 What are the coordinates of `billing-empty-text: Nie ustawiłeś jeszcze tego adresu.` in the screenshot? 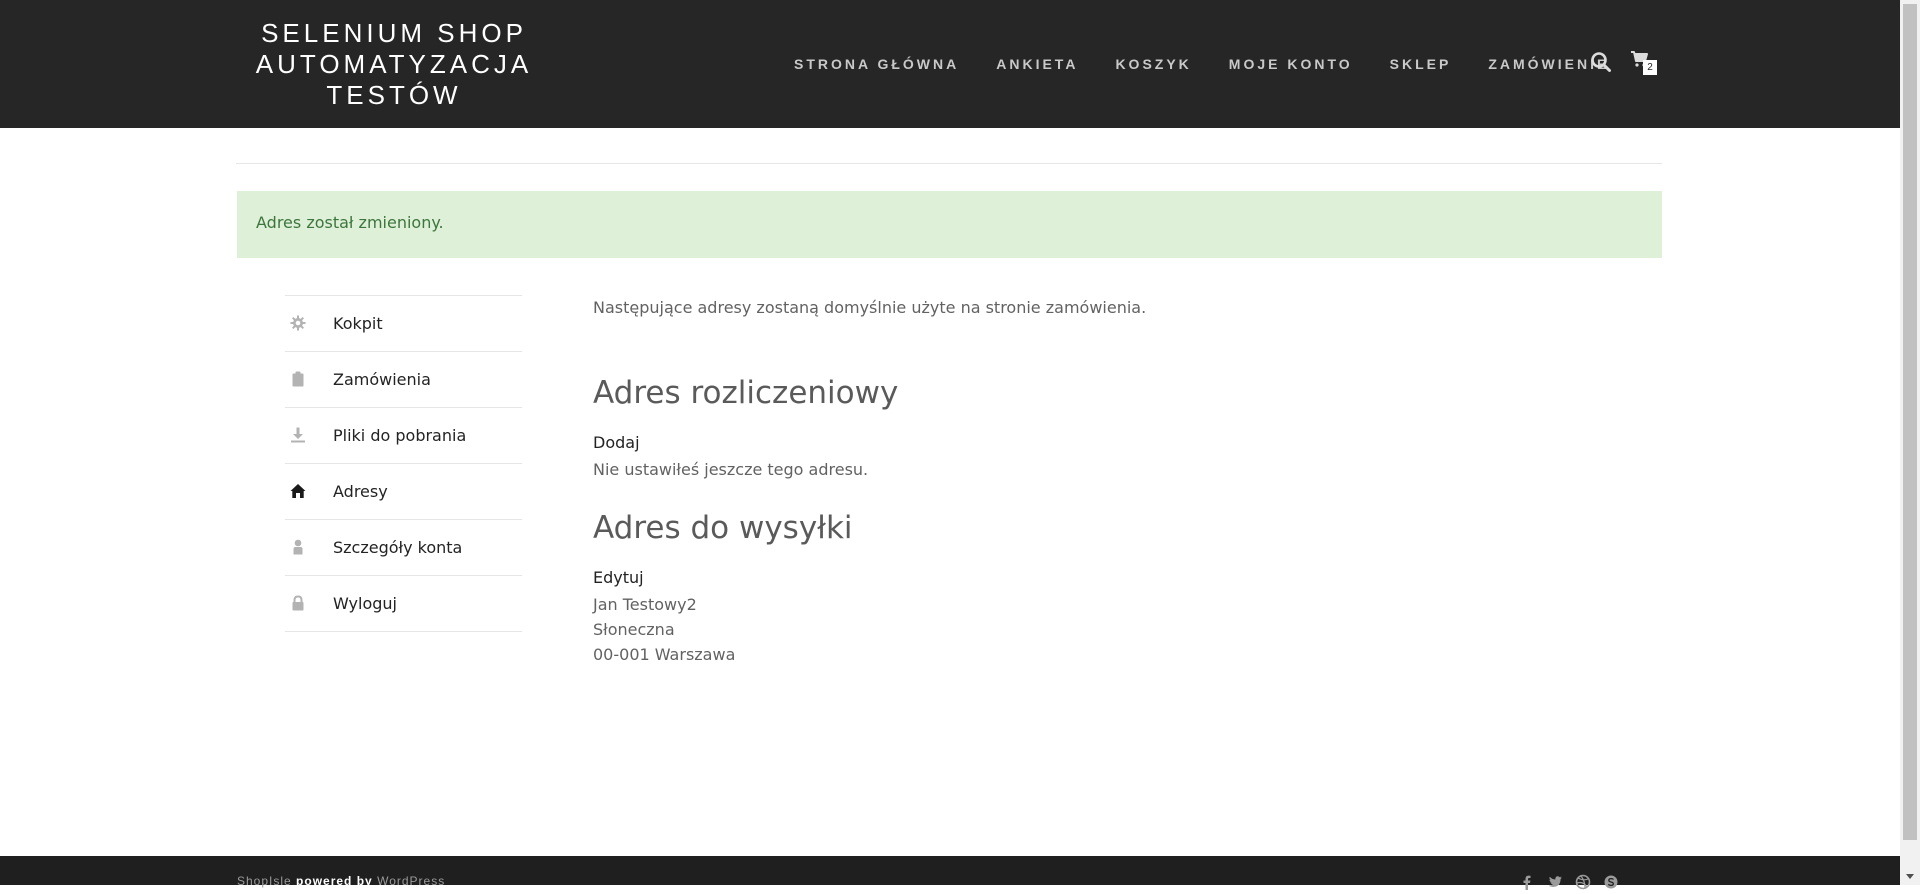 It's located at (731, 469).